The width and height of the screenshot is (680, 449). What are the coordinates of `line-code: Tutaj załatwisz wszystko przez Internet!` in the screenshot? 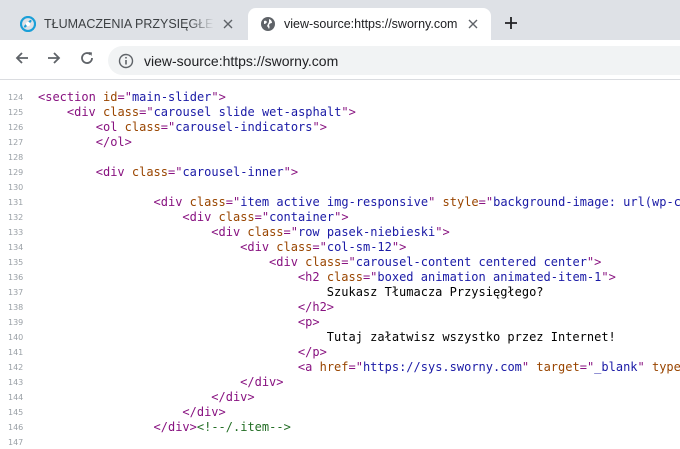 It's located at (471, 337).